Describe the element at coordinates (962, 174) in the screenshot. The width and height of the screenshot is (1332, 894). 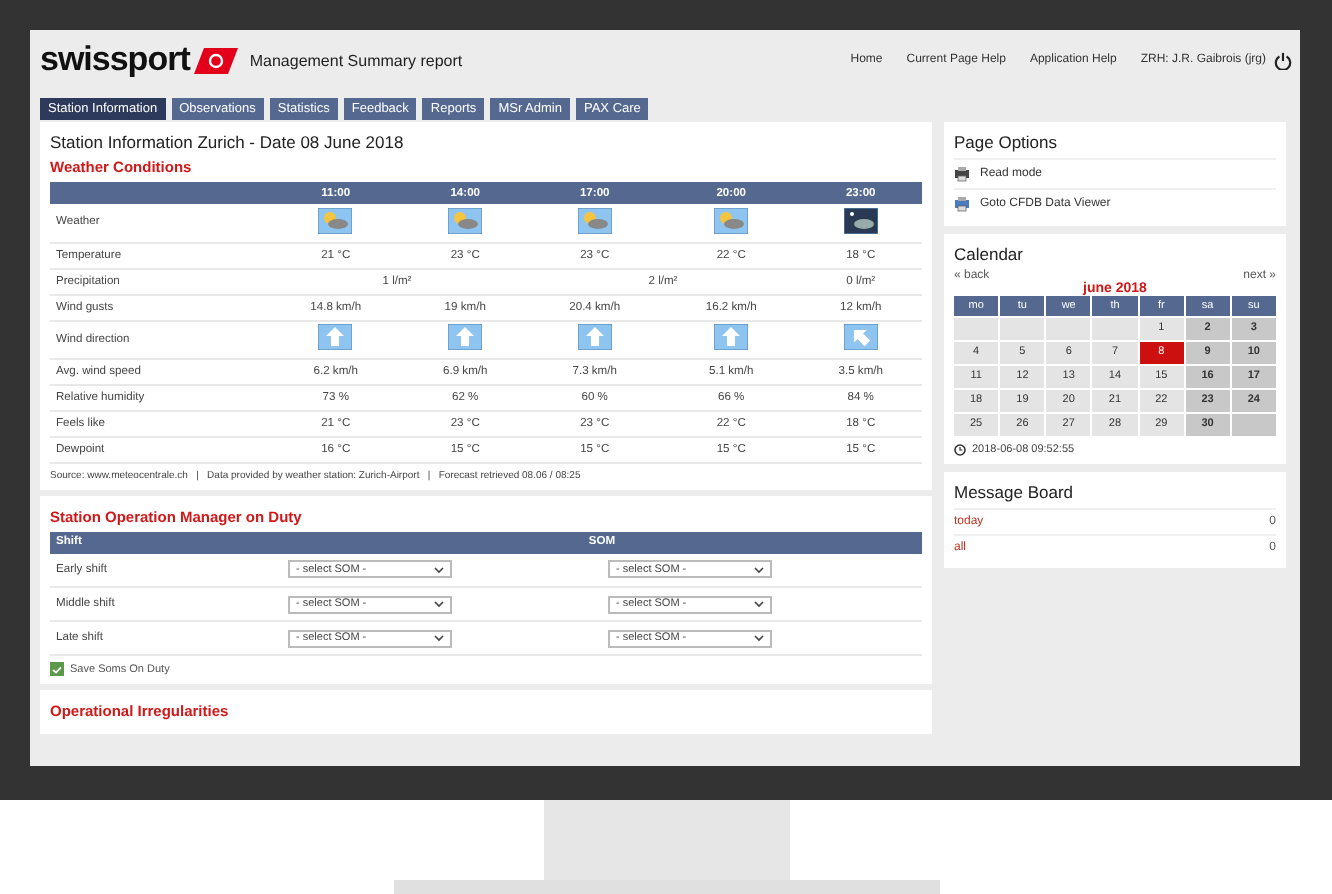
I see `printer-icon` at that location.